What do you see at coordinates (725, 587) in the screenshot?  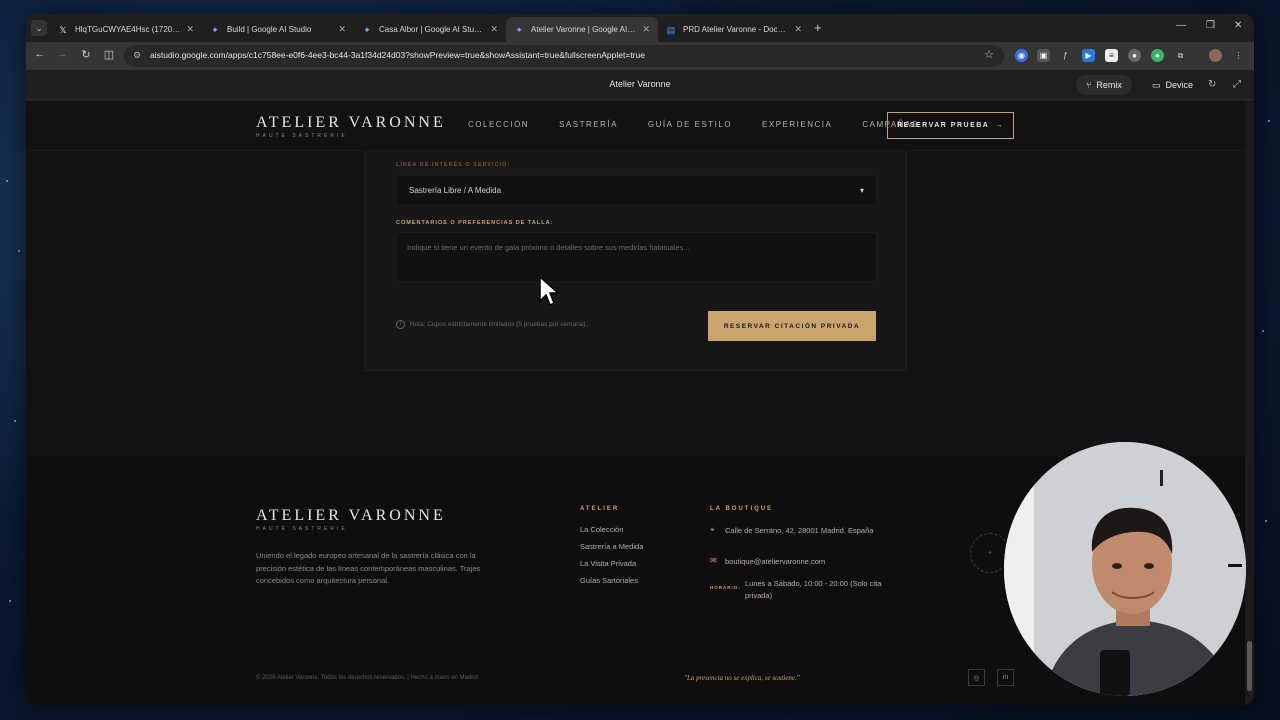 I see `hours-label: HORARIO:` at bounding box center [725, 587].